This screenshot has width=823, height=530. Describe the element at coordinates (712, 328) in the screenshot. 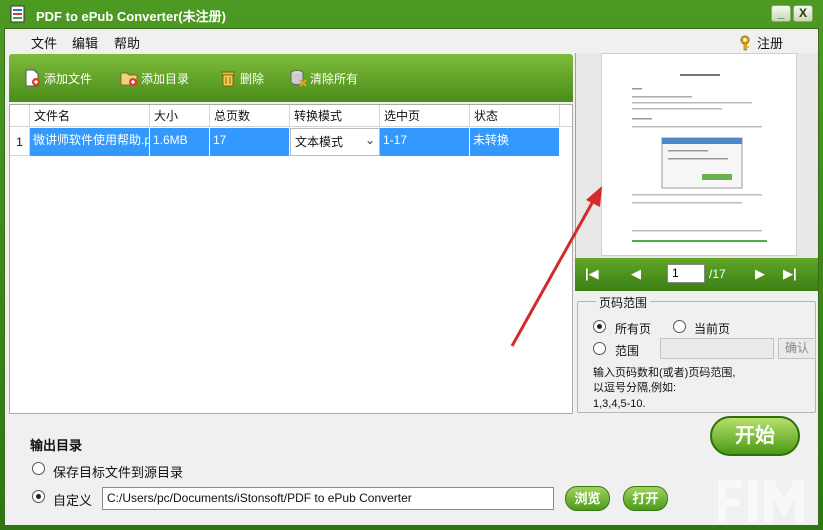

I see `current-page-label: 当前页` at that location.